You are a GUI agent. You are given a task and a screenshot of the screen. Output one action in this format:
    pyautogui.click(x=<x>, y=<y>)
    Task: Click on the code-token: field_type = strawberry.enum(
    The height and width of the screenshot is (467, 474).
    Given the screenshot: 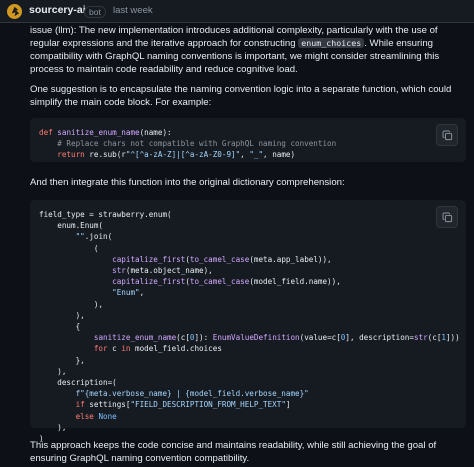 What is the action you would take?
    pyautogui.click(x=105, y=214)
    